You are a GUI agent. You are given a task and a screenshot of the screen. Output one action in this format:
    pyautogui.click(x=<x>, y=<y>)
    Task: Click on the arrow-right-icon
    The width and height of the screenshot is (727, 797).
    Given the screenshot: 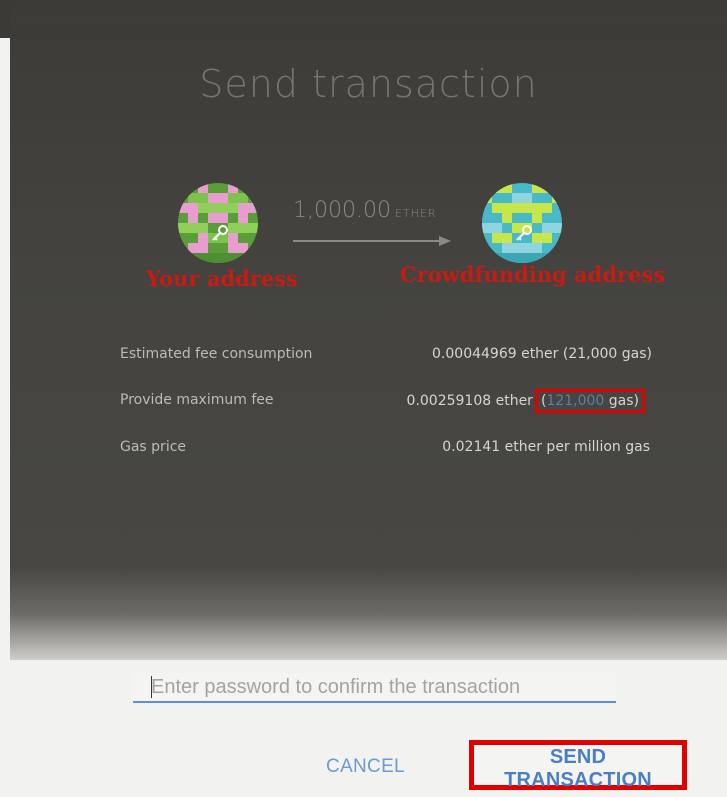 What is the action you would take?
    pyautogui.click(x=372, y=241)
    